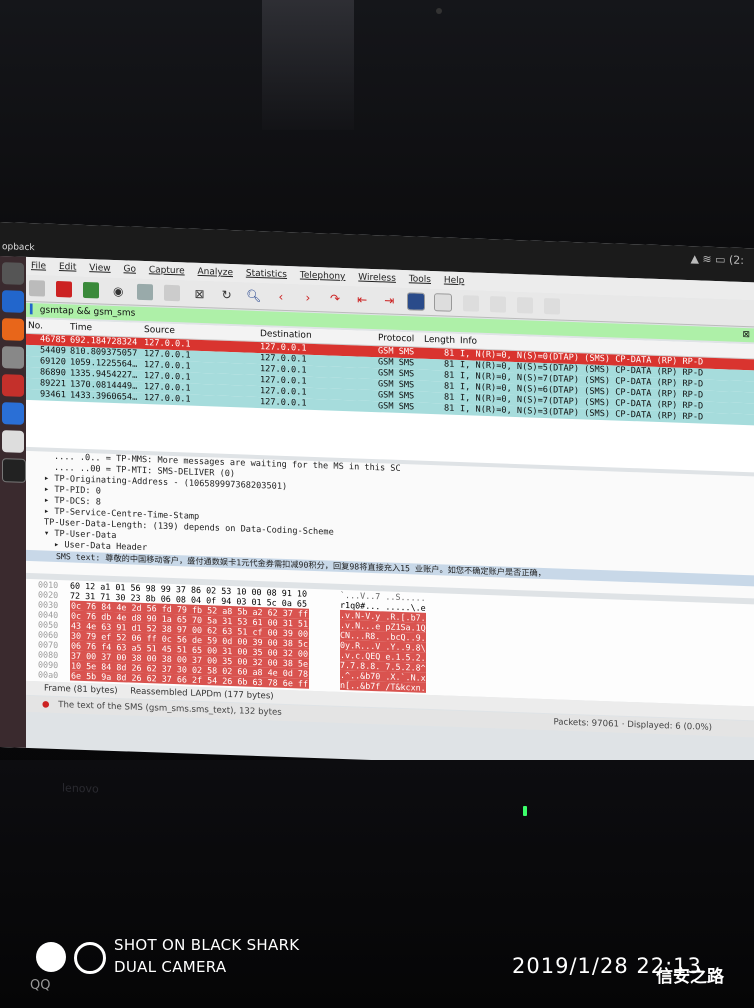 Image resolution: width=754 pixels, height=1008 pixels. Describe the element at coordinates (227, 295) in the screenshot. I see `reload-icon: ↻` at that location.